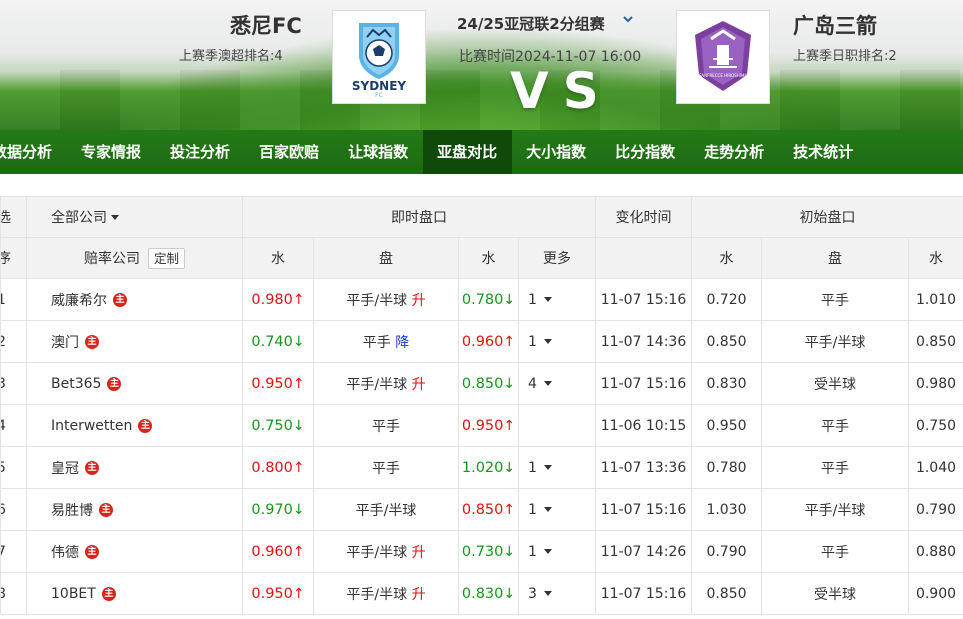  What do you see at coordinates (33, 152) in the screenshot?
I see `tab-0: 数据分析` at bounding box center [33, 152].